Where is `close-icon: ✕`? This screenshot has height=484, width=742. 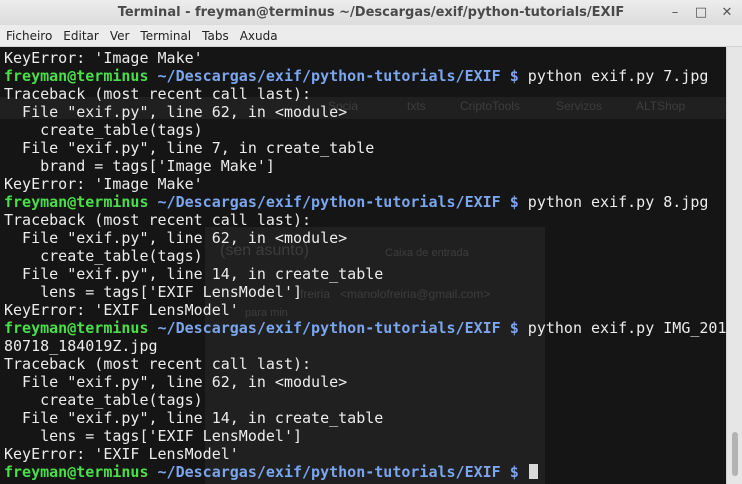 close-icon: ✕ is located at coordinates (727, 12).